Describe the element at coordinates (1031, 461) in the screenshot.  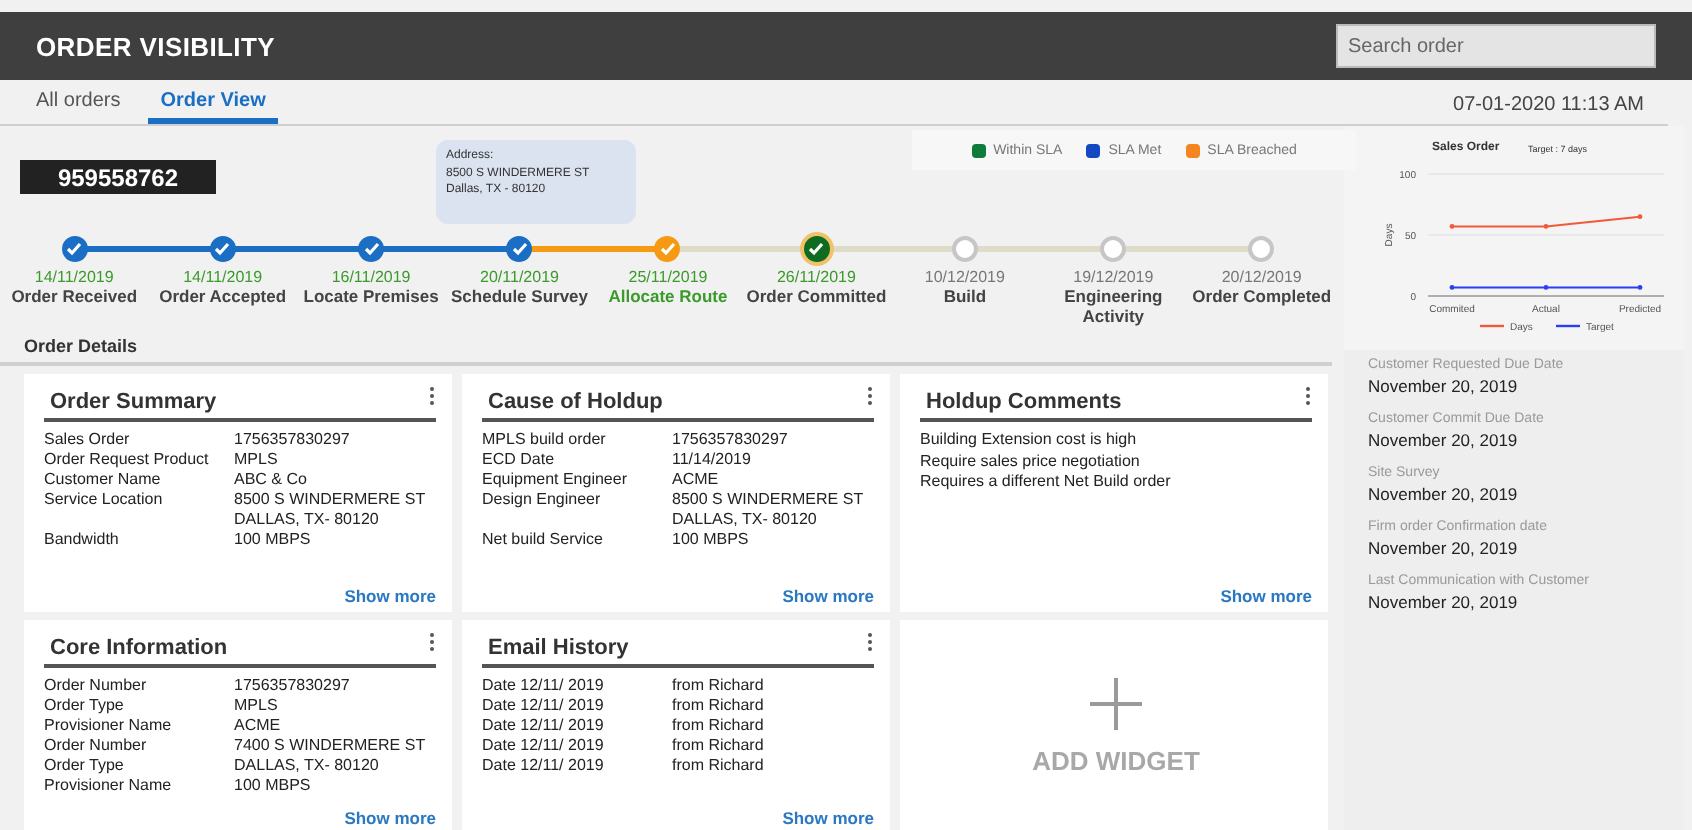
I see `comment-text: Require sales price negotiation` at that location.